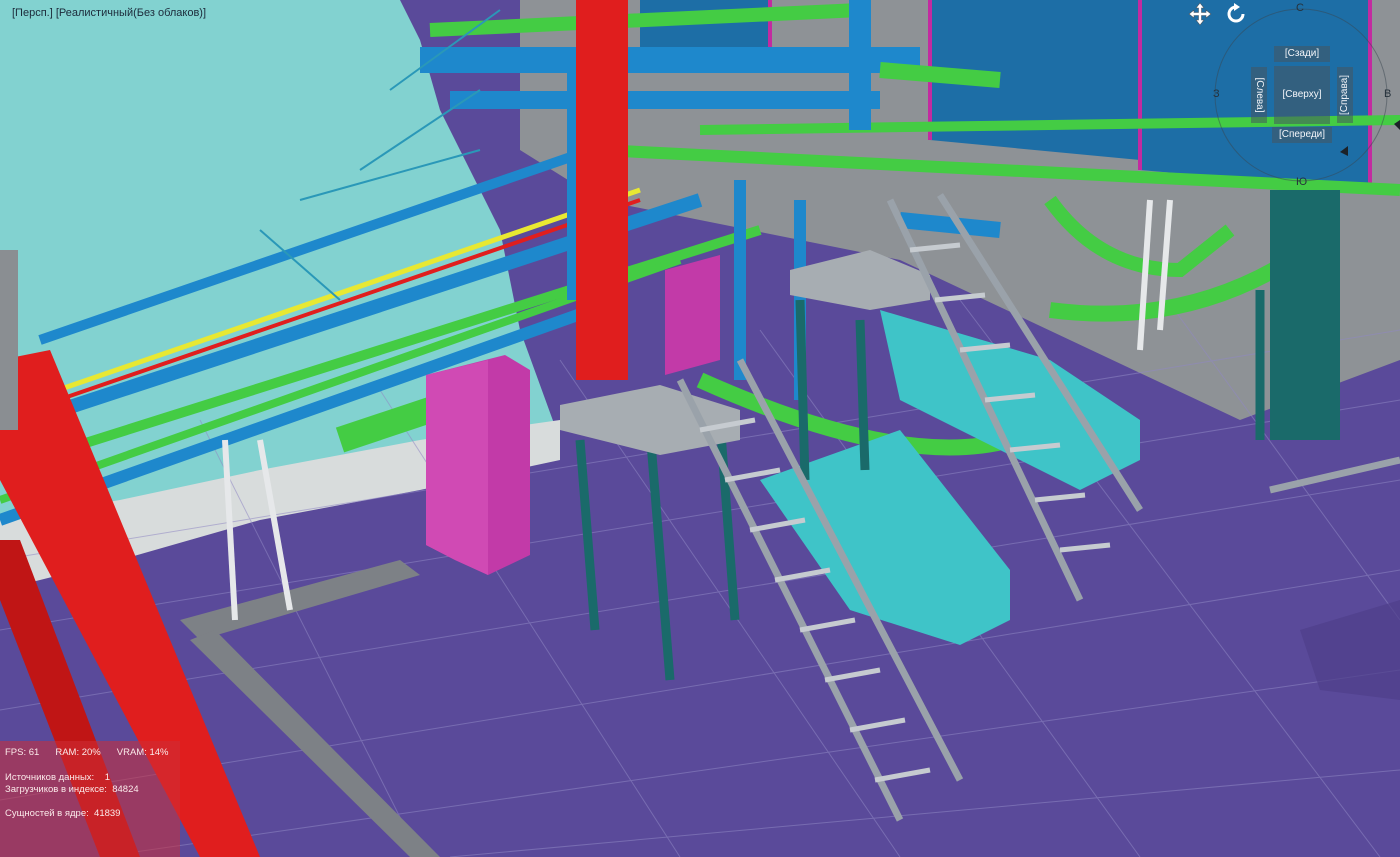  Describe the element at coordinates (91, 752) in the screenshot. I see `ram-value: 20%` at that location.